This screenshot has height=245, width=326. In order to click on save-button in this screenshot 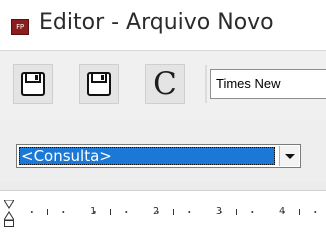, I will do `click(33, 84)`.